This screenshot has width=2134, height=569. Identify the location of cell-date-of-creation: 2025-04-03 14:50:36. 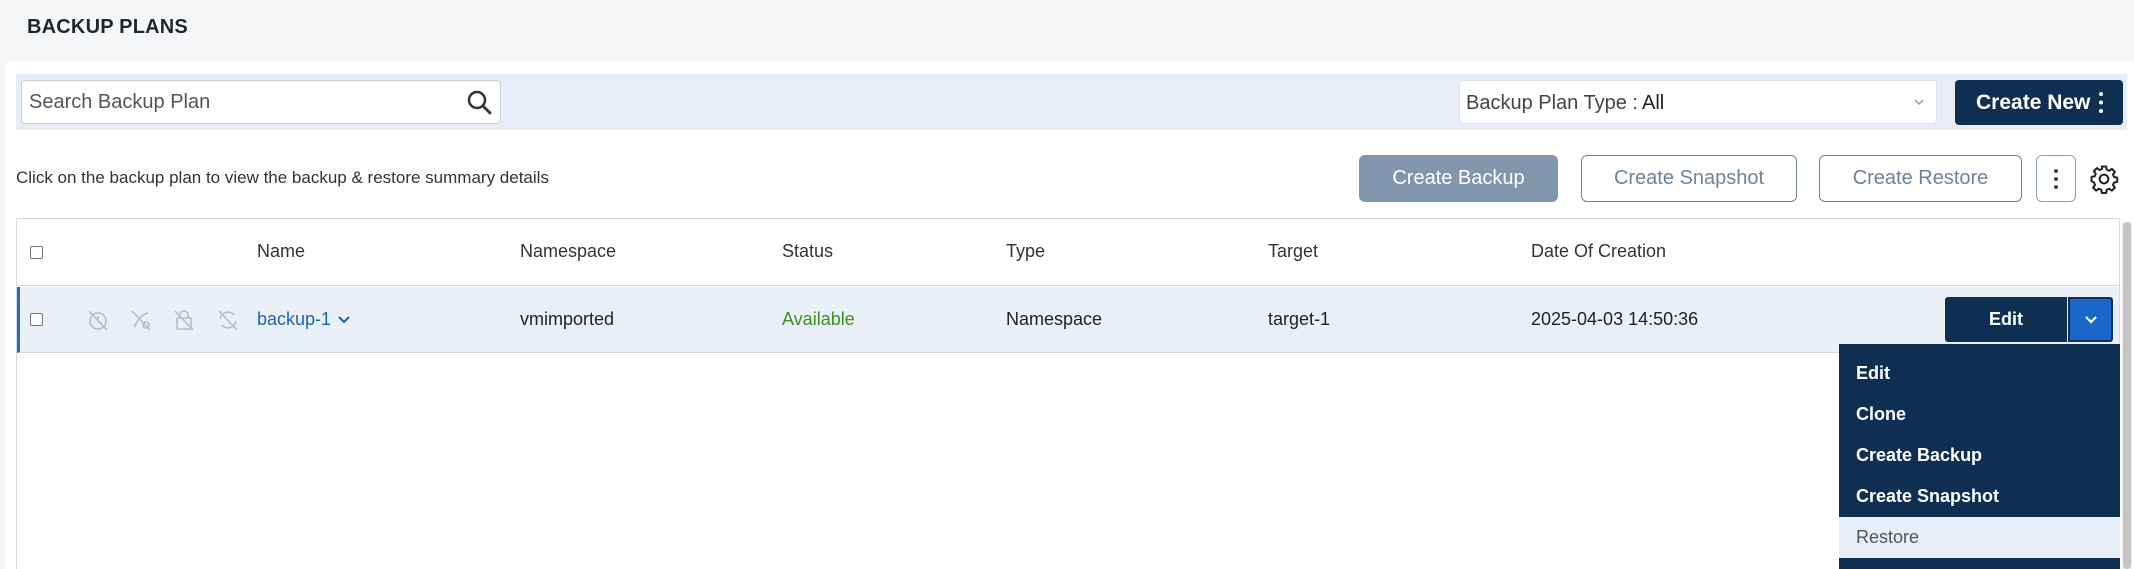
(1615, 319).